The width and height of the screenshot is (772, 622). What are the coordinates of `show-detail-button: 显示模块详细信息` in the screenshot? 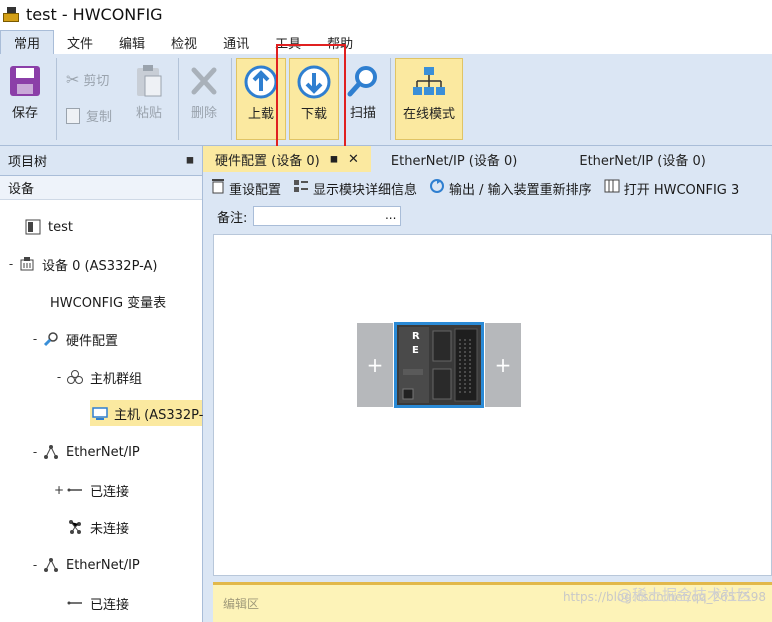 It's located at (355, 188).